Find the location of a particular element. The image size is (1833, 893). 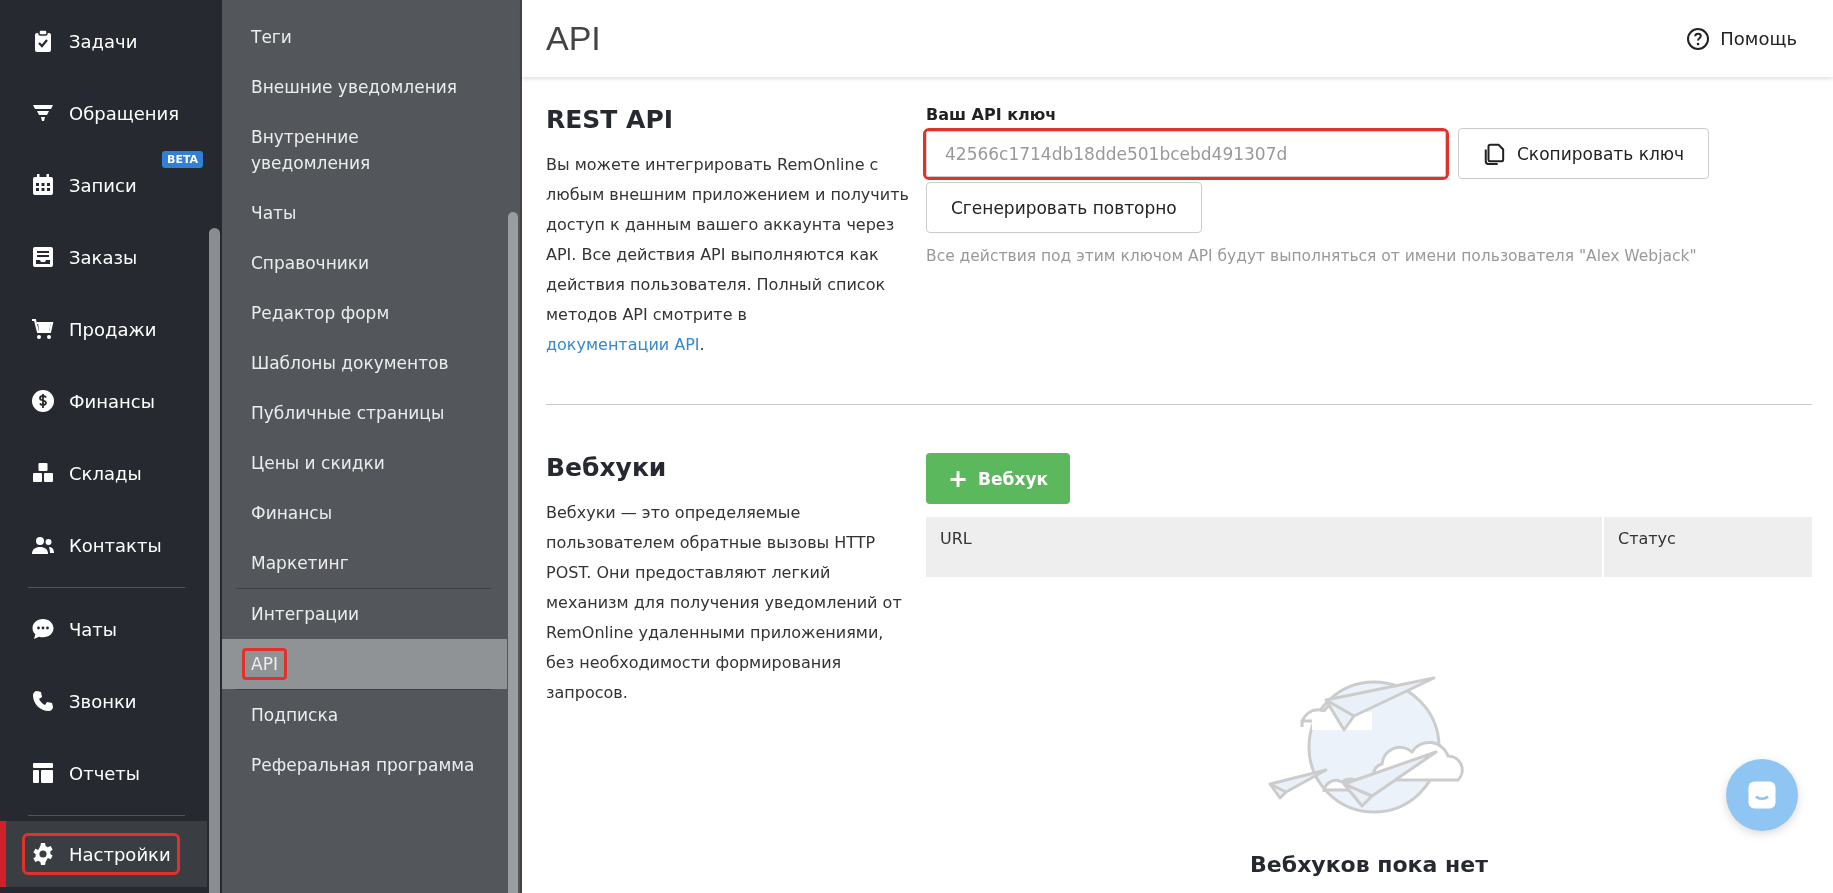

sidebar-label: Заказы is located at coordinates (103, 257).